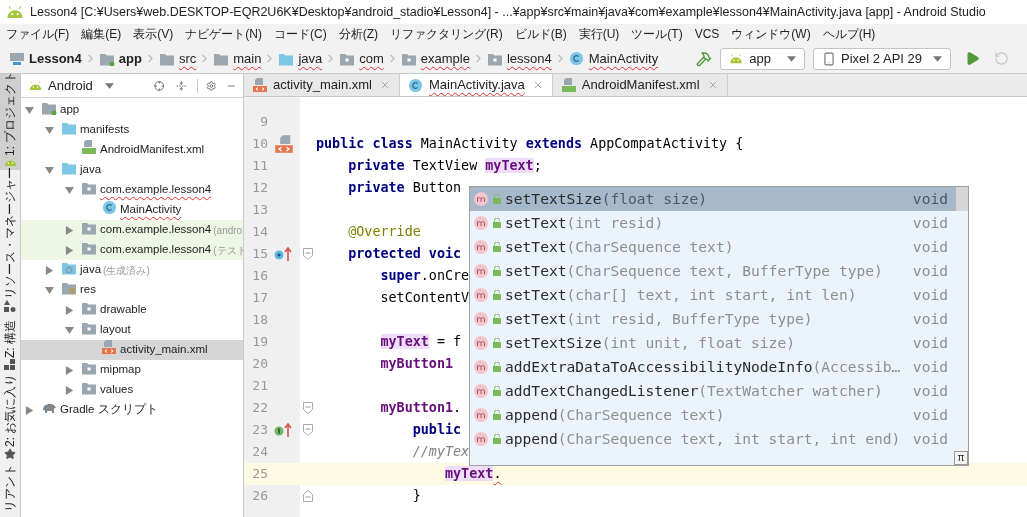  Describe the element at coordinates (132, 310) in the screenshot. I see `tree-item: drawable` at that location.